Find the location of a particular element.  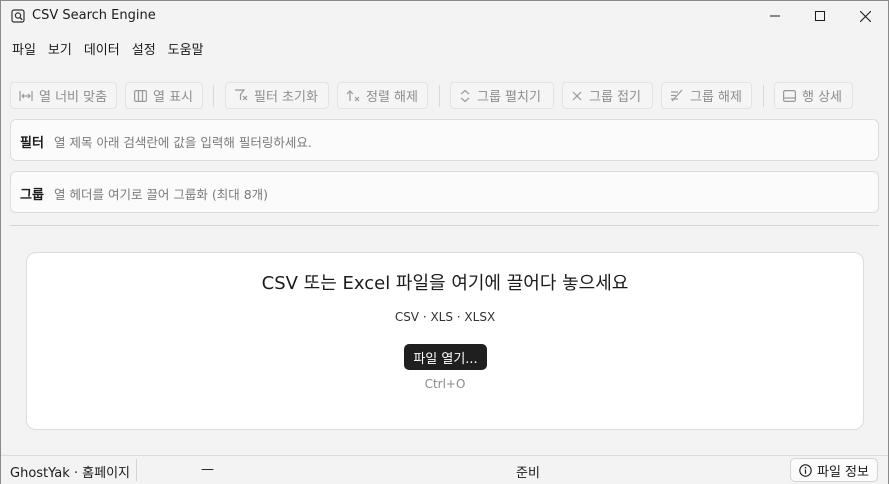

close-icon is located at coordinates (865, 16).